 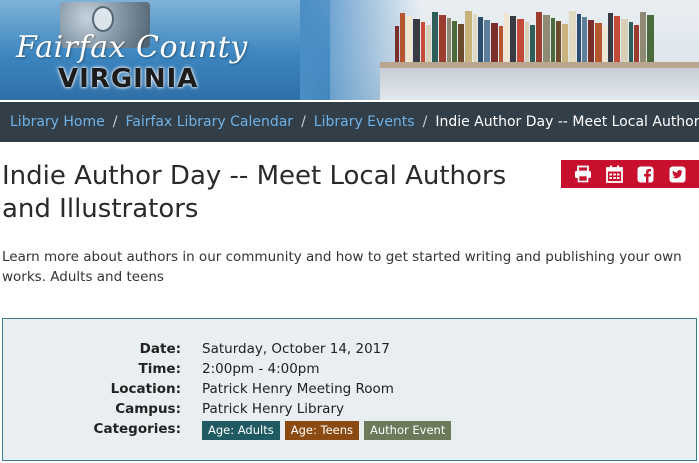 I want to click on categories-label: Categories:, so click(x=137, y=429).